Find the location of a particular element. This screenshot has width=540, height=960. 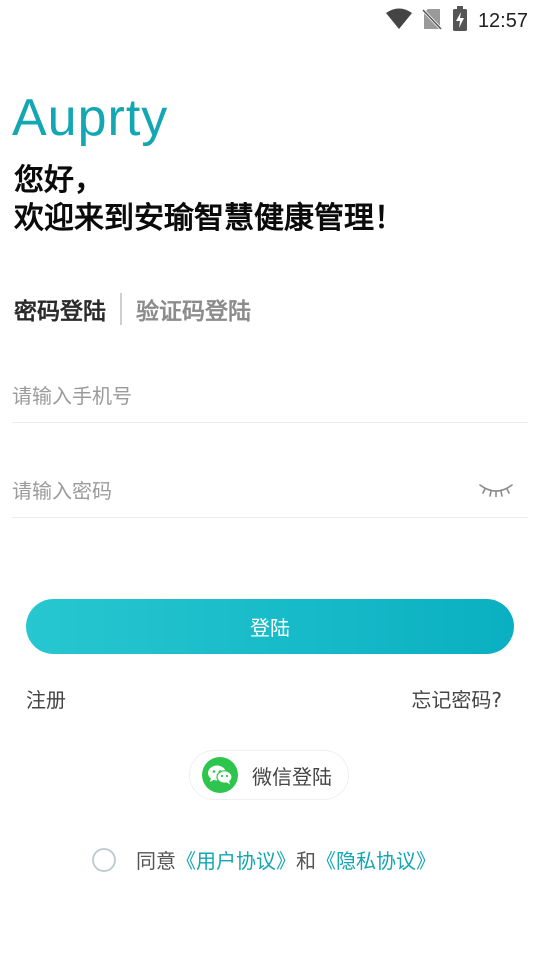

greeting: 您好， 欢迎来到安瑜智慧健康管理！ is located at coordinates (209, 200).